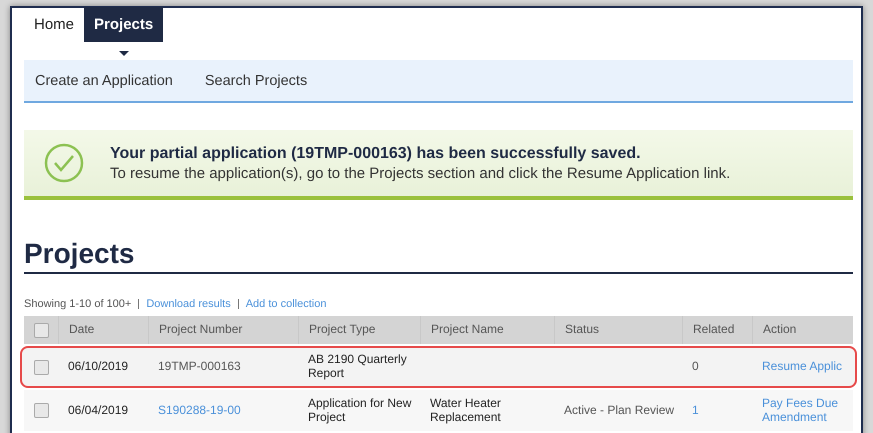  What do you see at coordinates (199, 366) in the screenshot?
I see `table-cell: 19TMP-000163` at bounding box center [199, 366].